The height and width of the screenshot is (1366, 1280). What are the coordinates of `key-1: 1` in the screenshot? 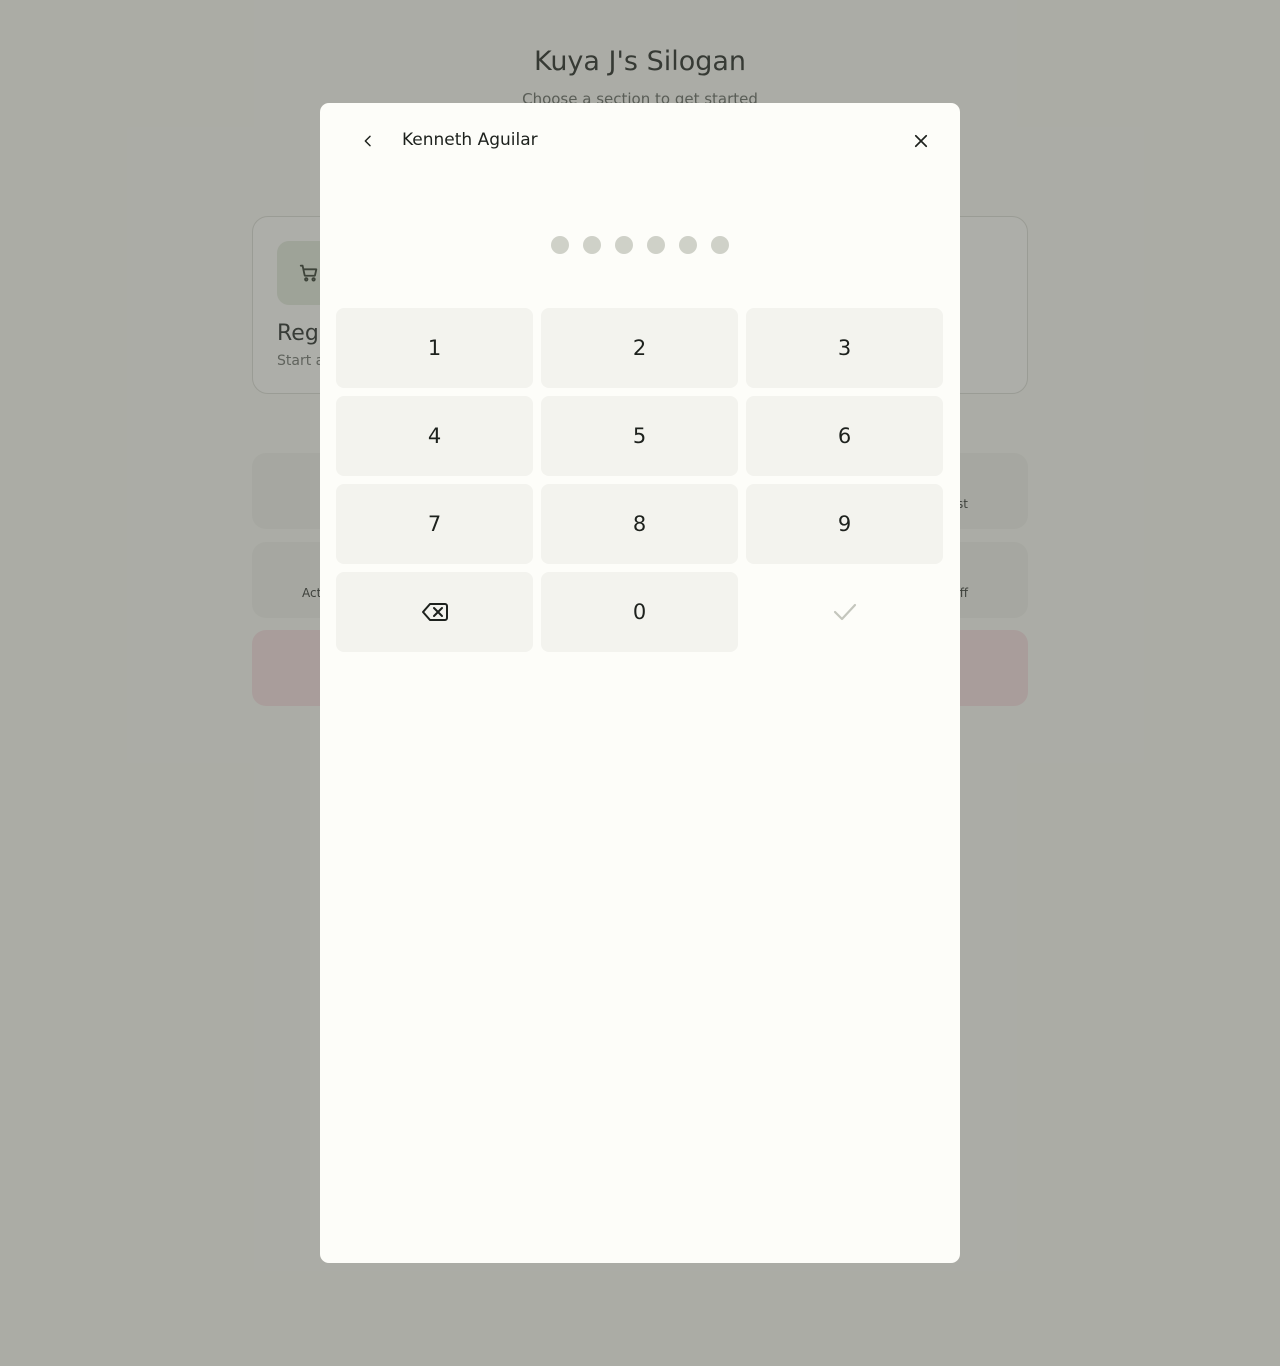 It's located at (434, 348).